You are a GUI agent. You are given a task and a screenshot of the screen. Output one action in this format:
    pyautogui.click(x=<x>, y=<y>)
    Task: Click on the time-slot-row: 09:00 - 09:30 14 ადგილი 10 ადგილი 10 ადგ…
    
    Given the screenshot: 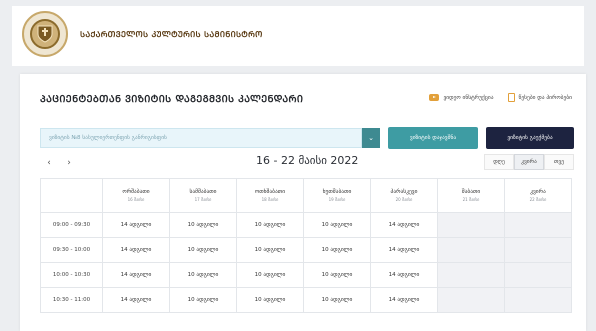 What is the action you would take?
    pyautogui.click(x=306, y=225)
    